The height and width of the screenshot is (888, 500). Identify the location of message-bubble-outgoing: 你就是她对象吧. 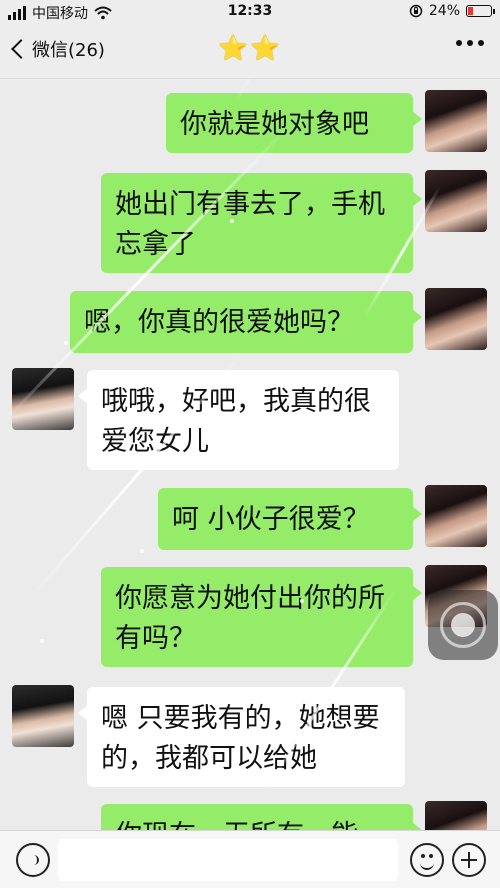
(294, 123).